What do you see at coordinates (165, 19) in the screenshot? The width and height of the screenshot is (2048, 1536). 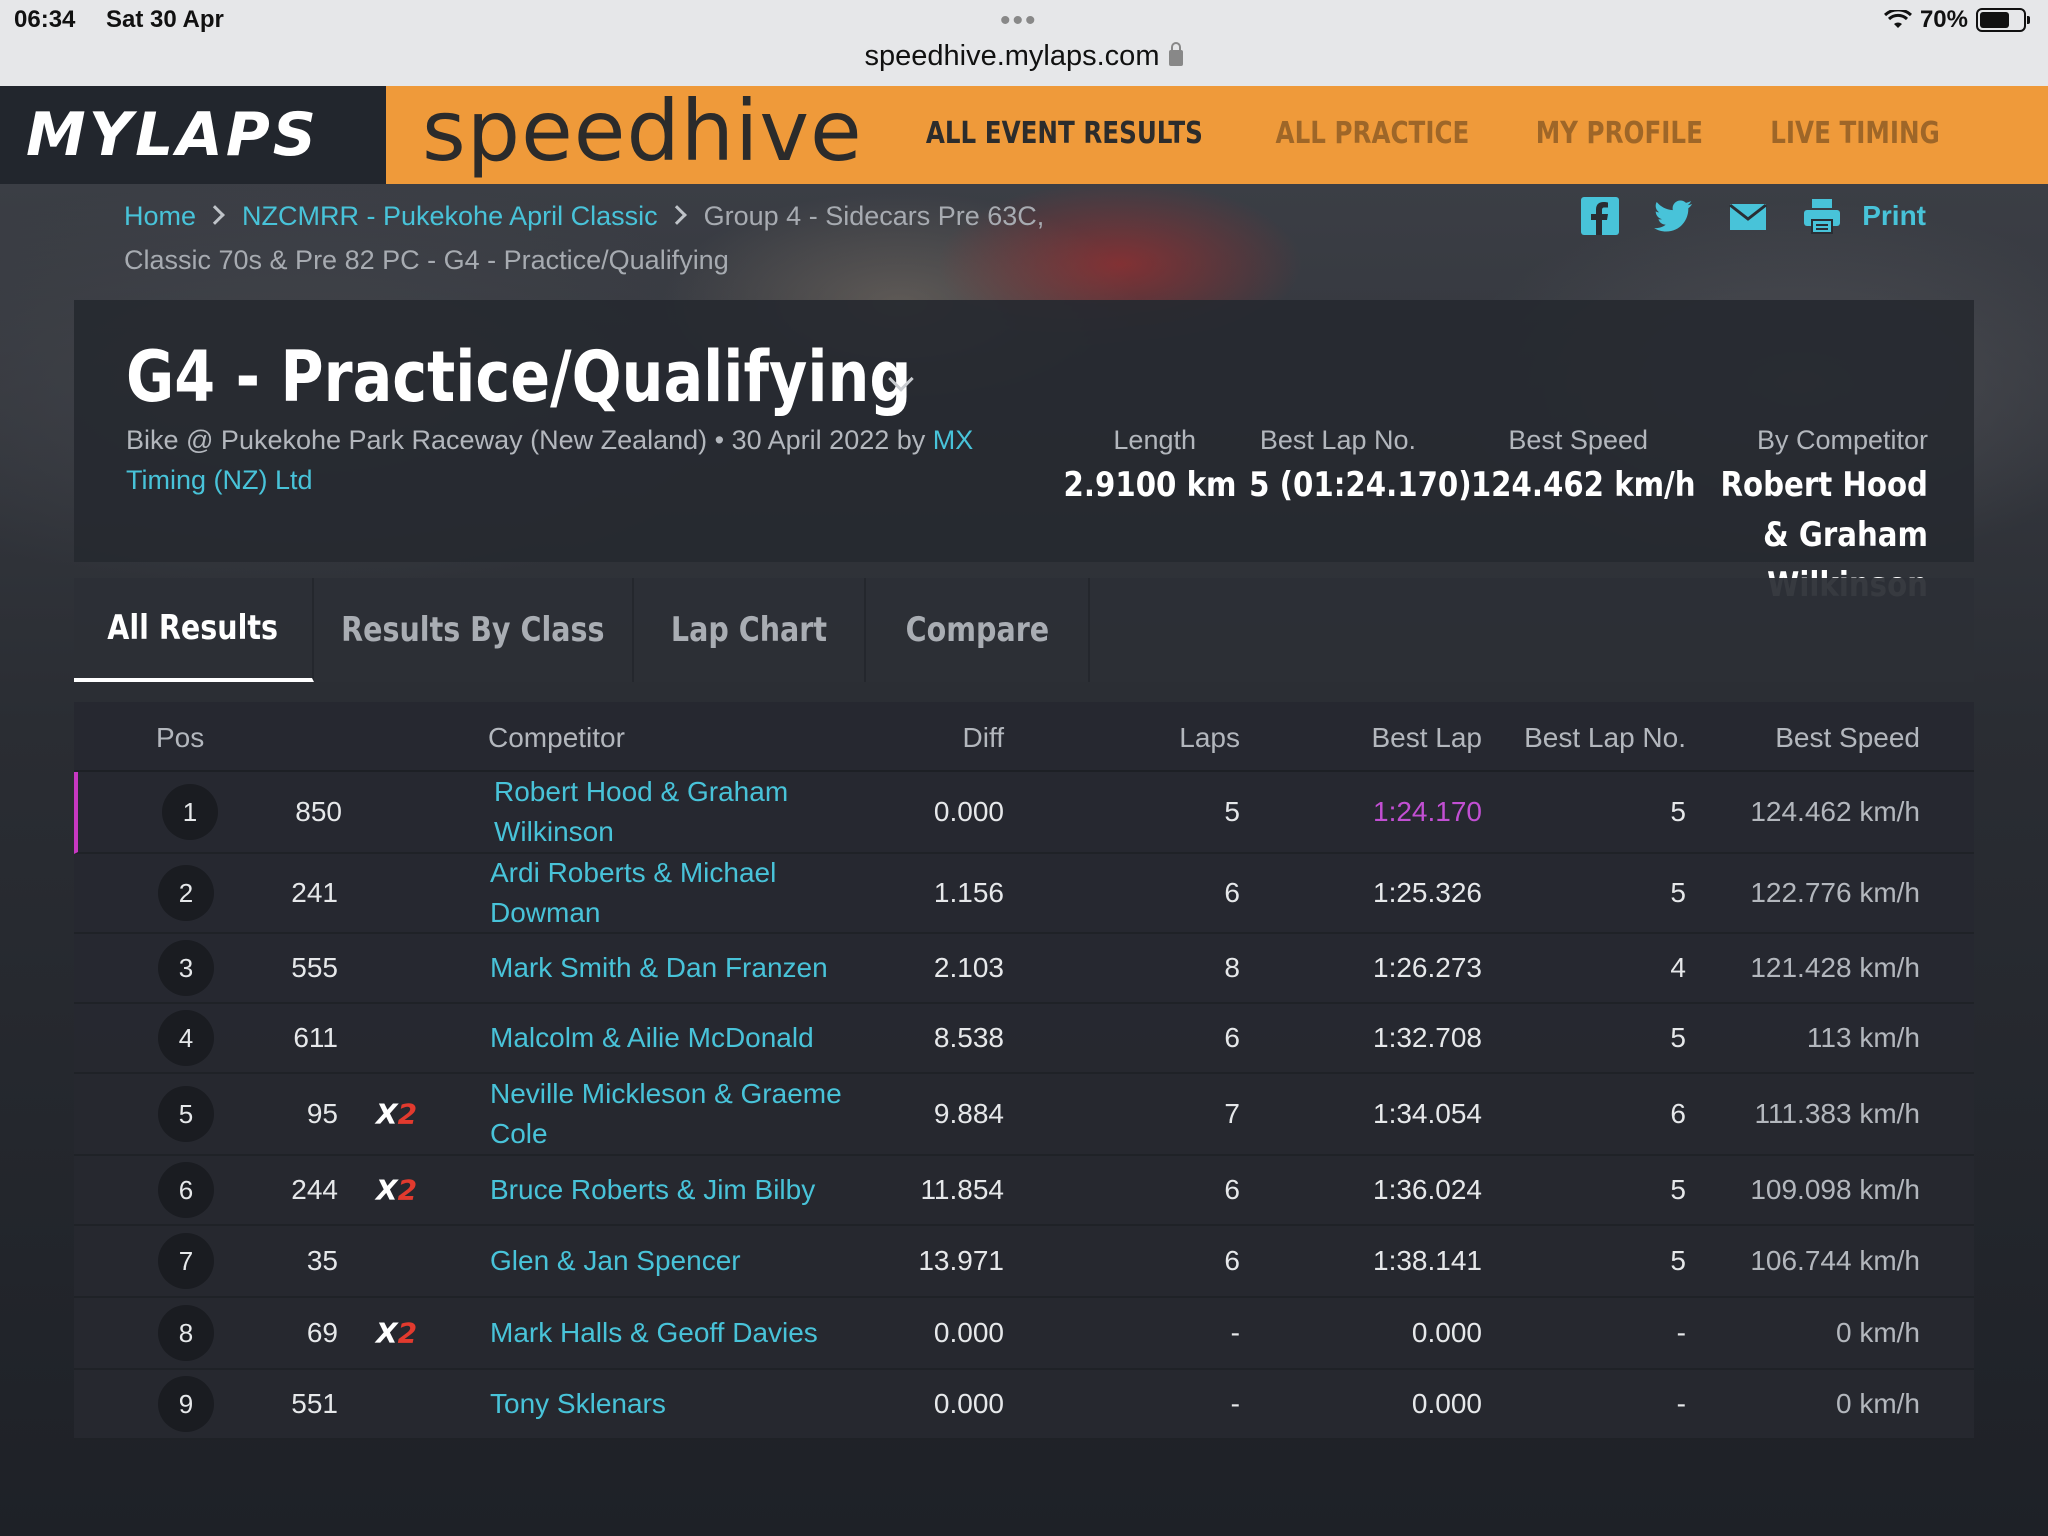 I see `status-date: Sat 30 Apr` at bounding box center [165, 19].